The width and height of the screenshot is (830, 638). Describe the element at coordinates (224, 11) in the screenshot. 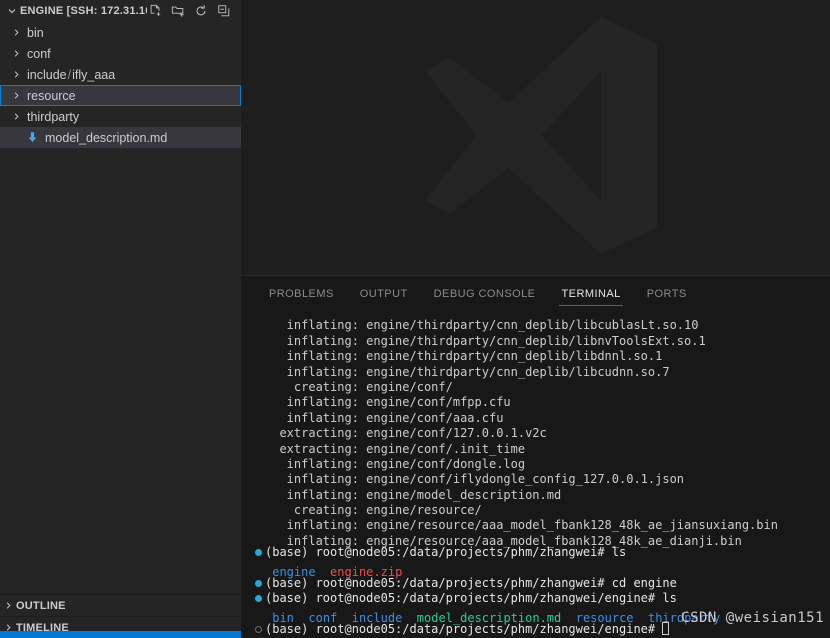

I see `collapse-all-icon` at that location.